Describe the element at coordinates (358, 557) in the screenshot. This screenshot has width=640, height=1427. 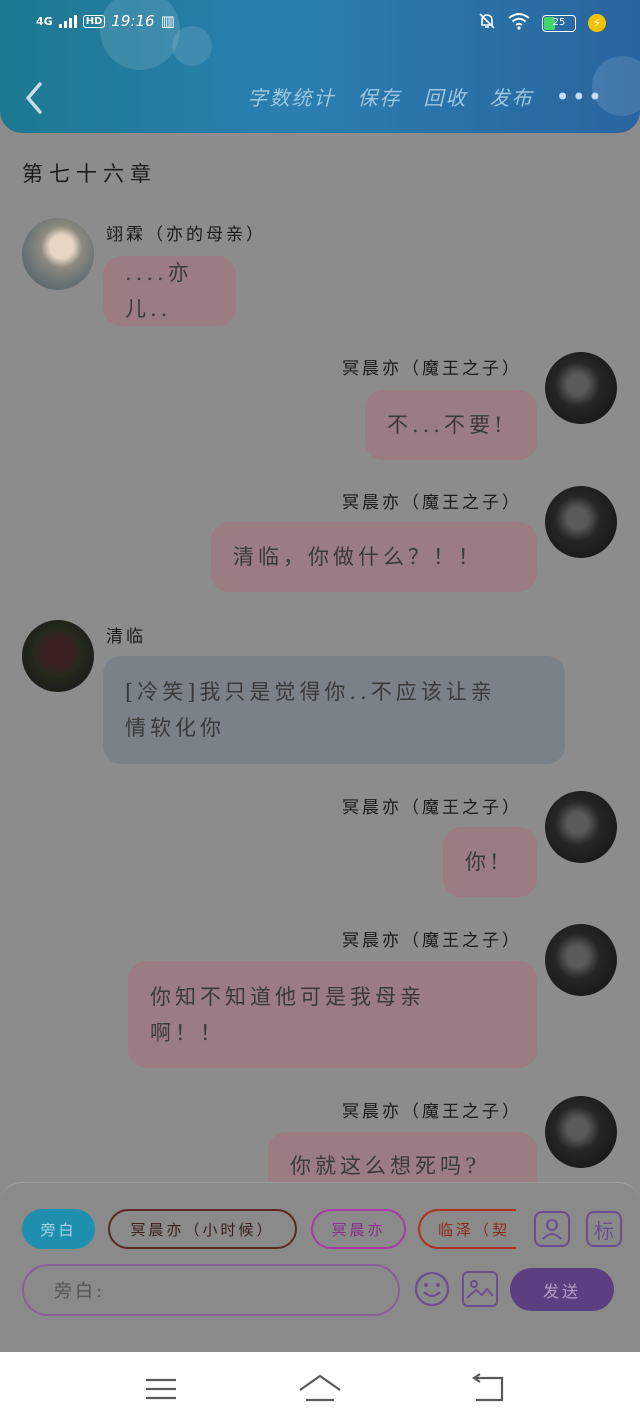
I see `message-text: 清临，你做什么？！！` at that location.